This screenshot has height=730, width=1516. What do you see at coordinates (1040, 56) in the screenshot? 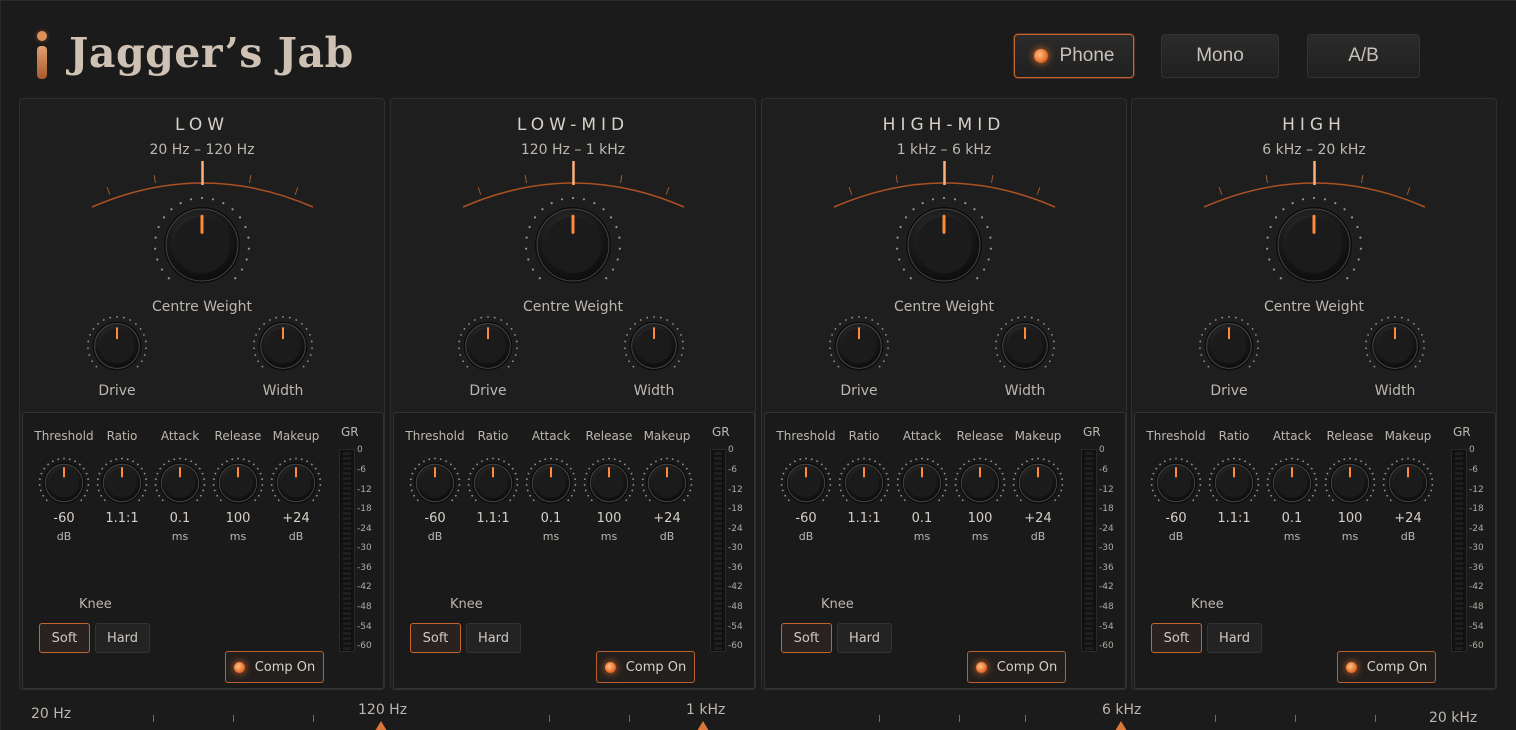
I see `phone-led-icon` at bounding box center [1040, 56].